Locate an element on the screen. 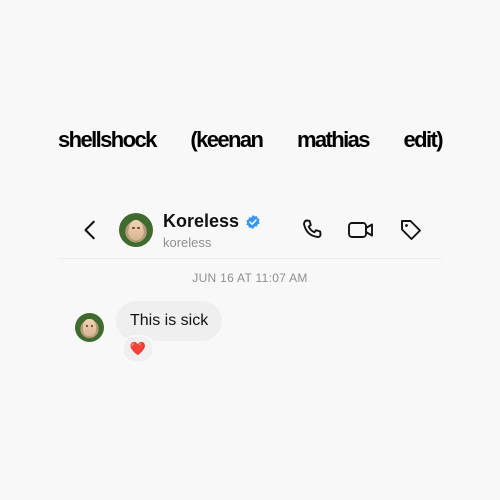 The image size is (500, 500). phone-icon is located at coordinates (312, 230).